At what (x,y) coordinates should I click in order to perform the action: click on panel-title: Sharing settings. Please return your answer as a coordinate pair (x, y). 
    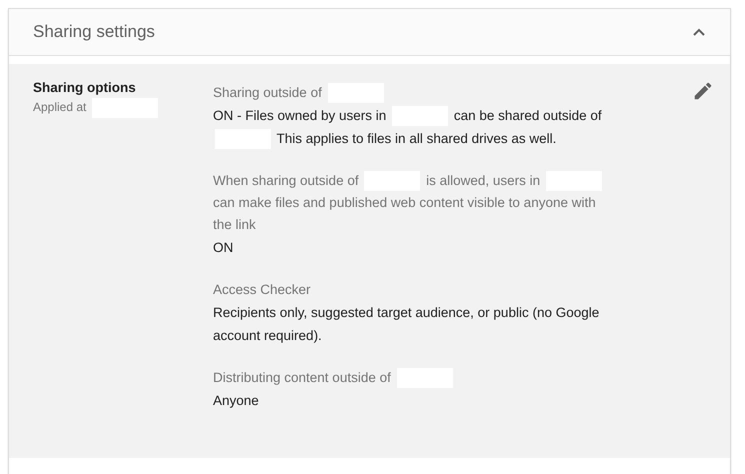
    Looking at the image, I should click on (94, 32).